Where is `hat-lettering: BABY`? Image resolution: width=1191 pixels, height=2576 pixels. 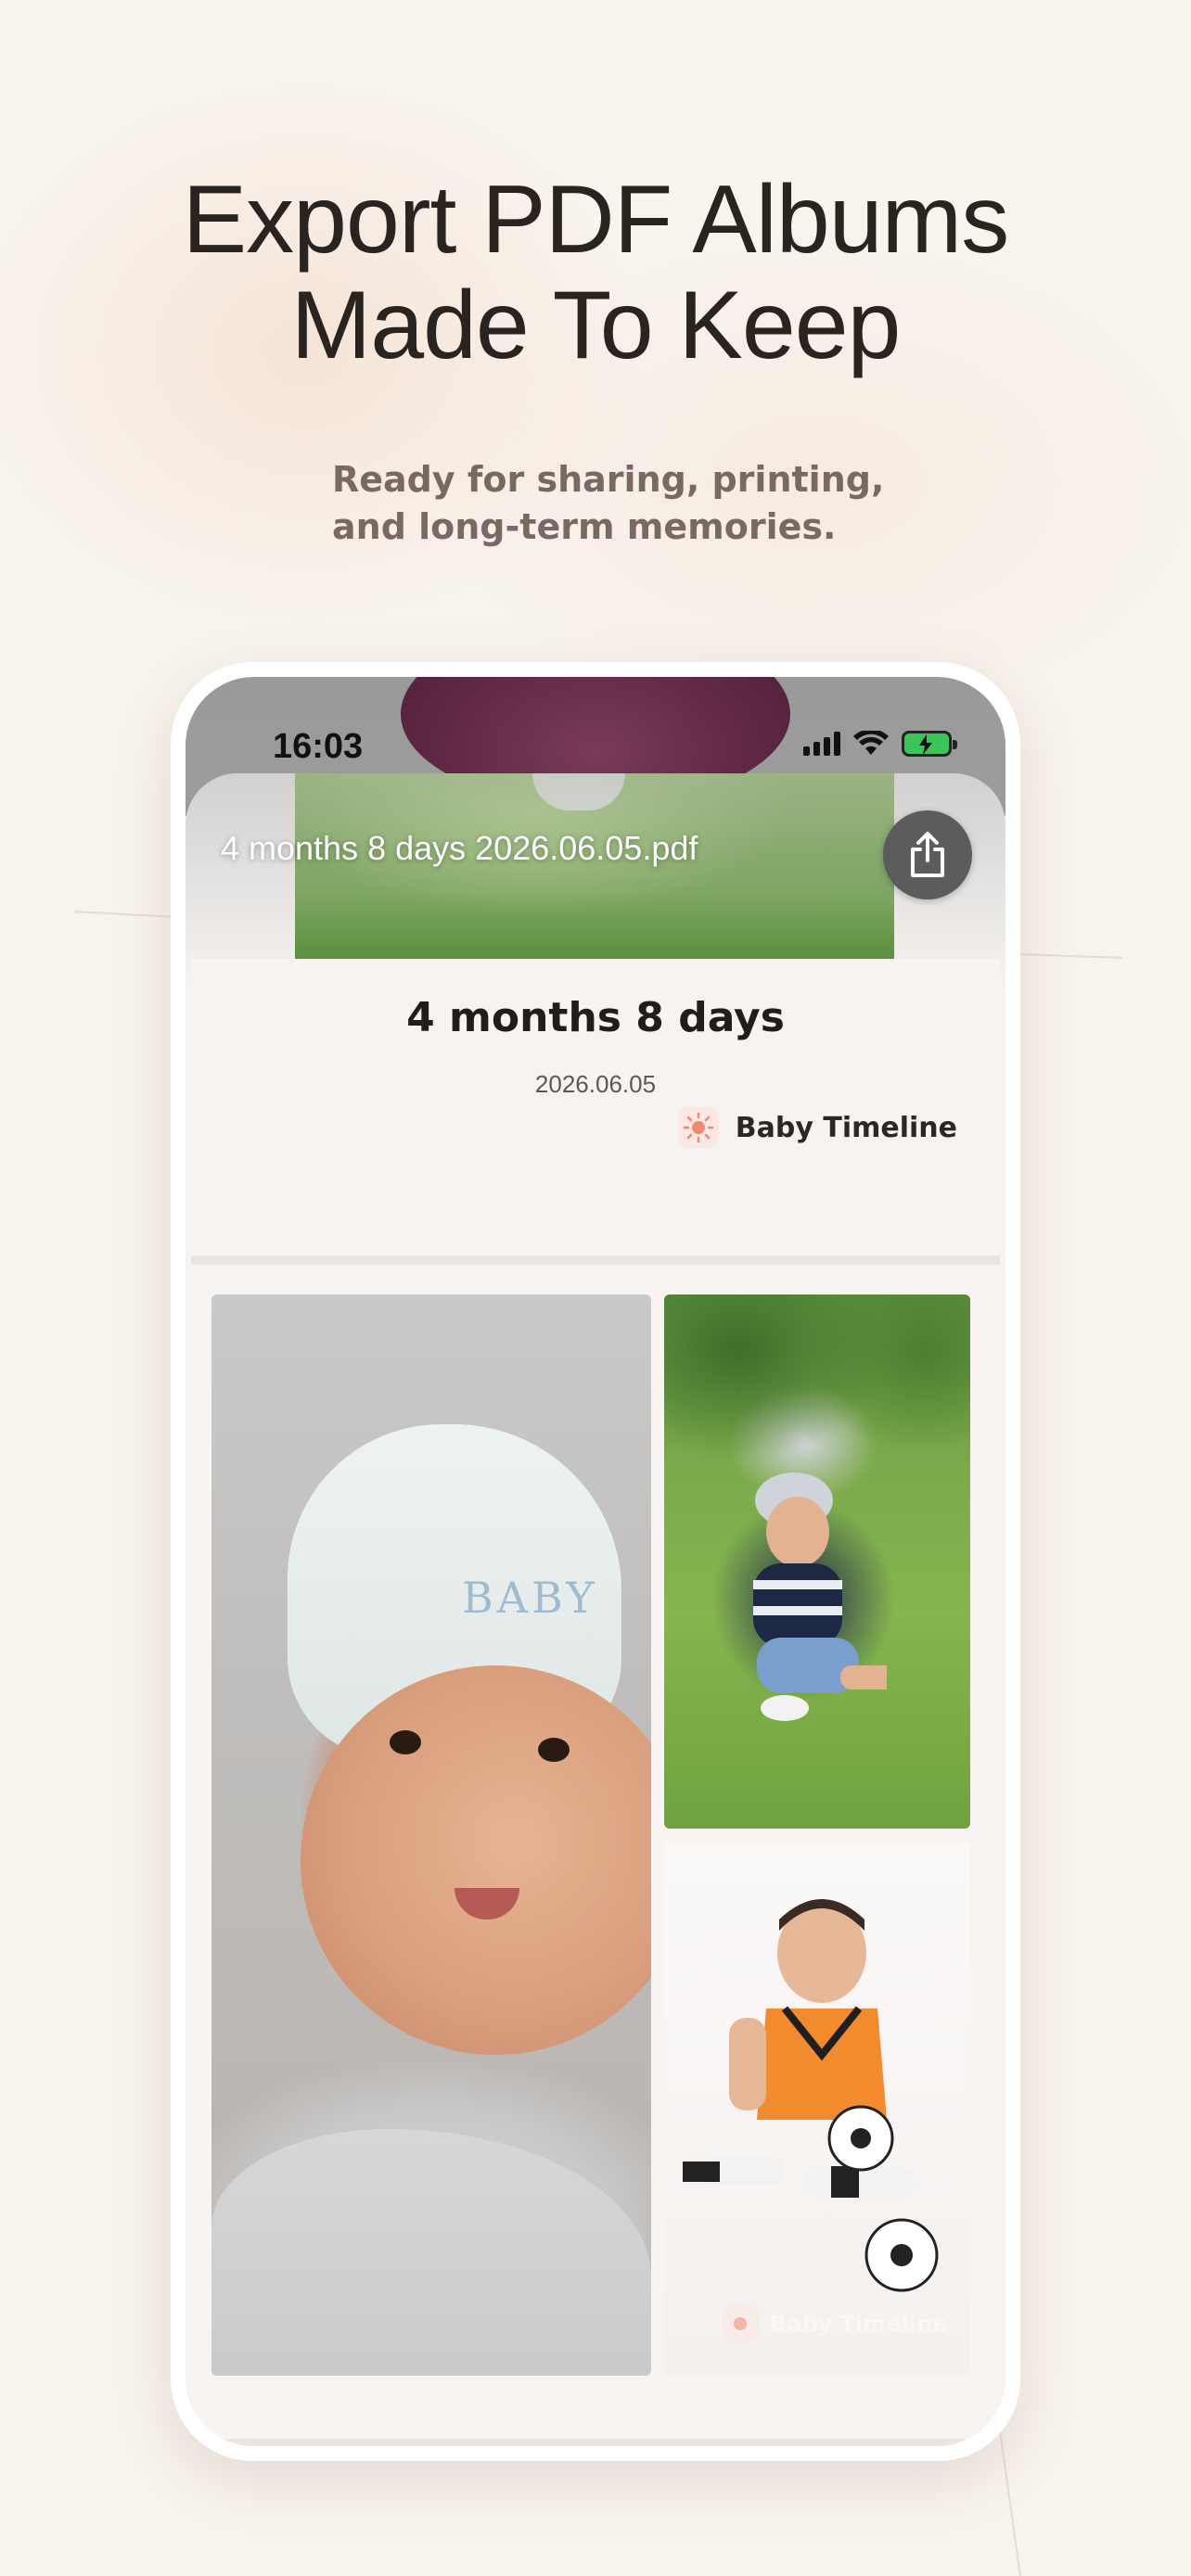 hat-lettering: BABY is located at coordinates (530, 1598).